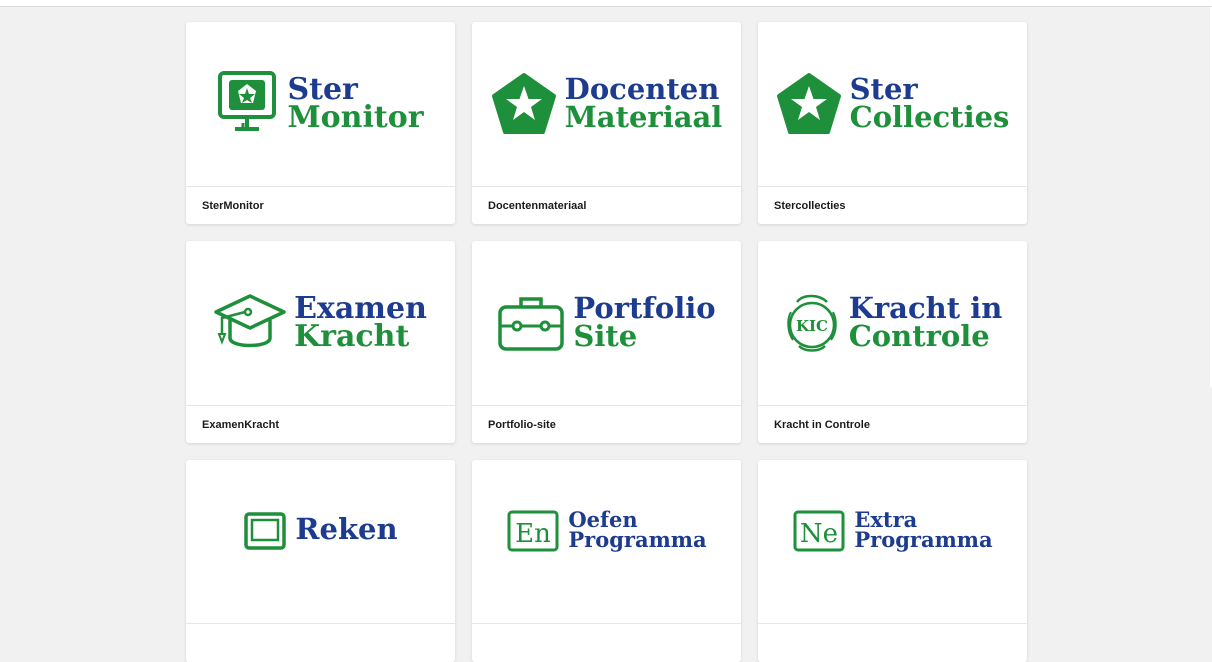 The height and width of the screenshot is (662, 1212). What do you see at coordinates (352, 336) in the screenshot?
I see `logo-line-2: Kracht` at bounding box center [352, 336].